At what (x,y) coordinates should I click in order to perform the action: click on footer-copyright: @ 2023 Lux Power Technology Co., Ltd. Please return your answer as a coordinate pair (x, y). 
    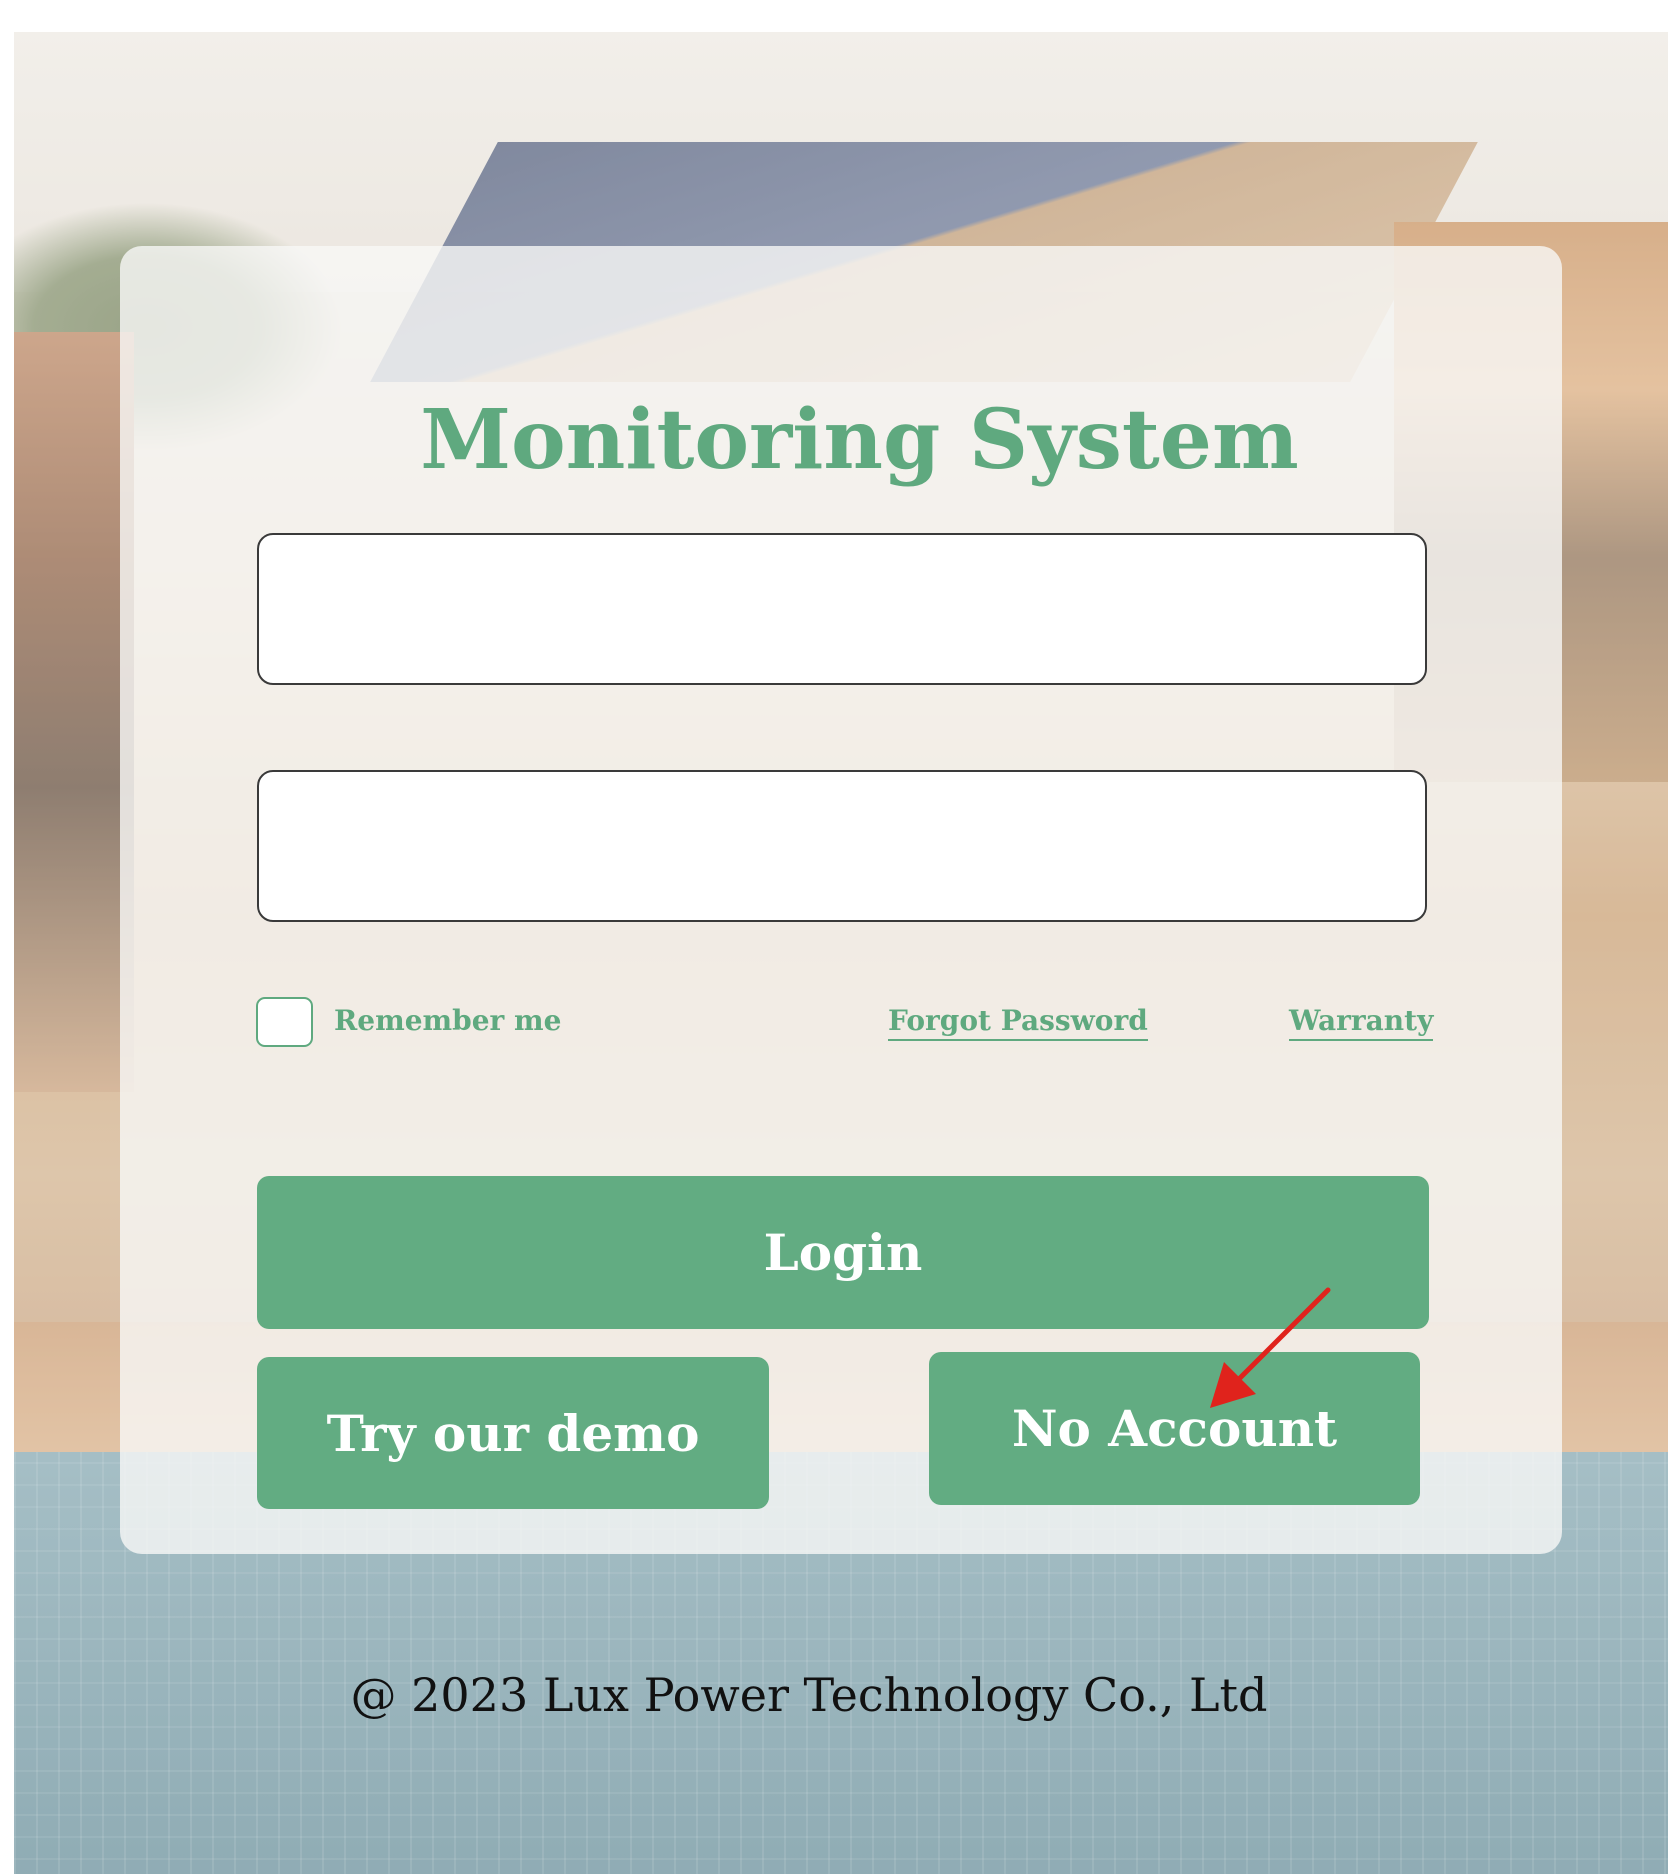
    Looking at the image, I should click on (809, 1695).